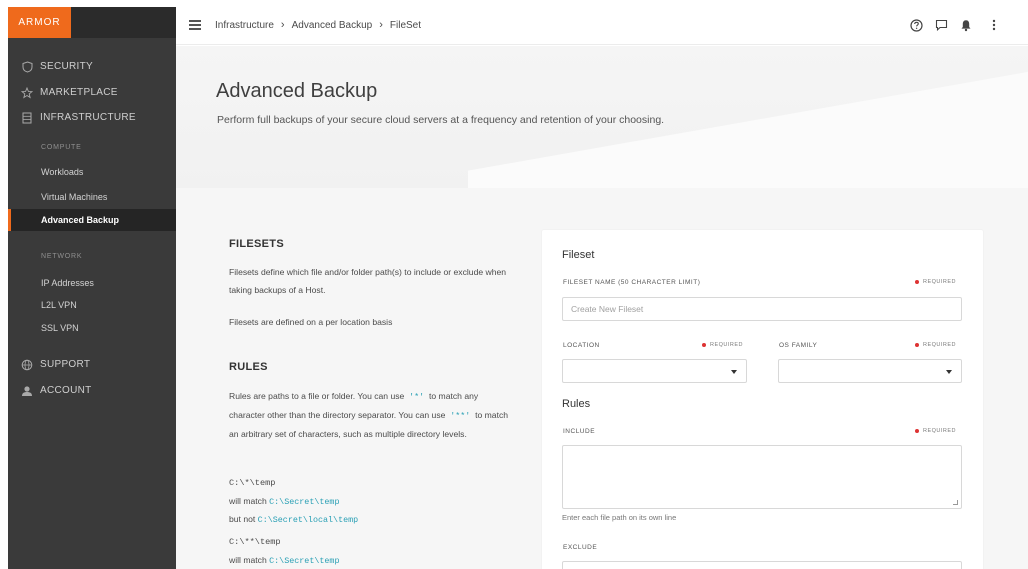 The height and width of the screenshot is (569, 1028). Describe the element at coordinates (92, 328) in the screenshot. I see `sidebar-item-ssl-vpn: SSL VPN` at that location.